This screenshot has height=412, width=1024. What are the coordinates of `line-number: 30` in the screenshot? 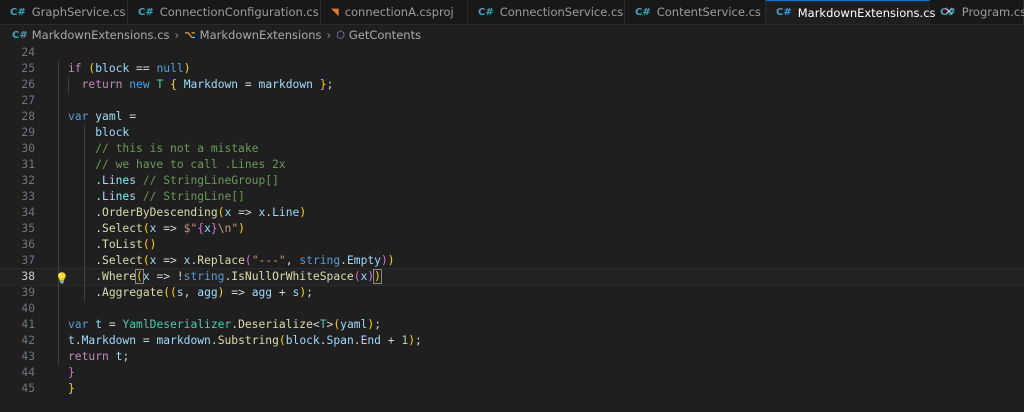 It's located at (28, 148).